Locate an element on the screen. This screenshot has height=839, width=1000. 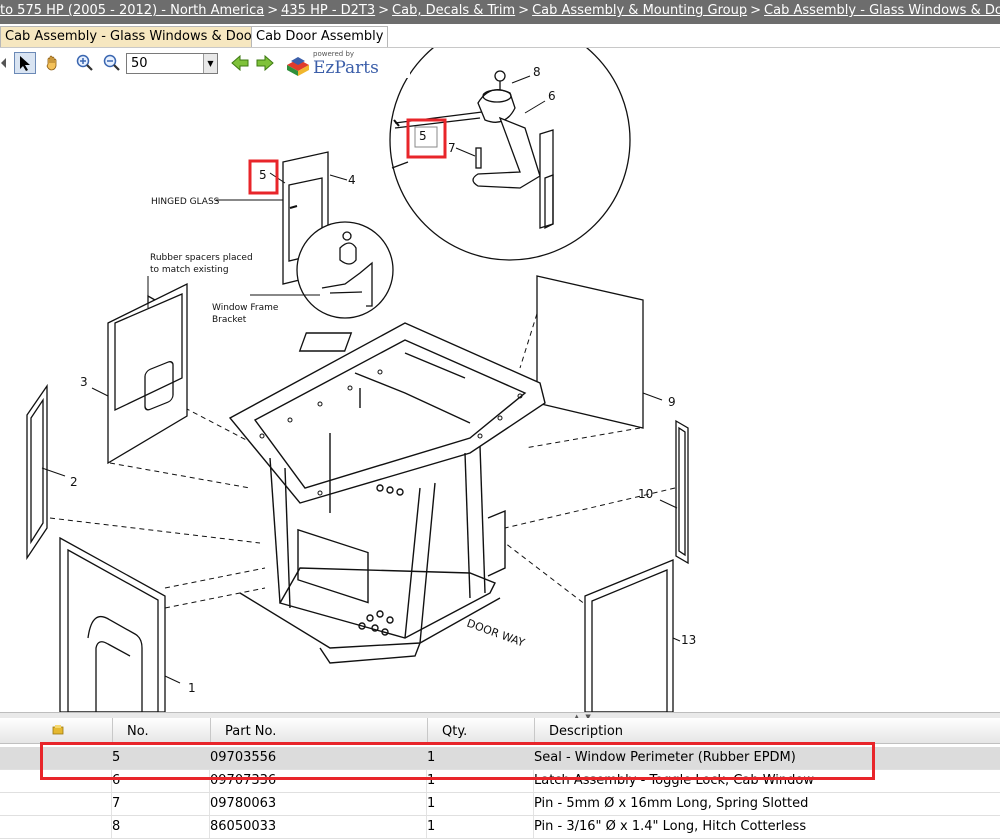
callout-1: 1 is located at coordinates (192, 688).